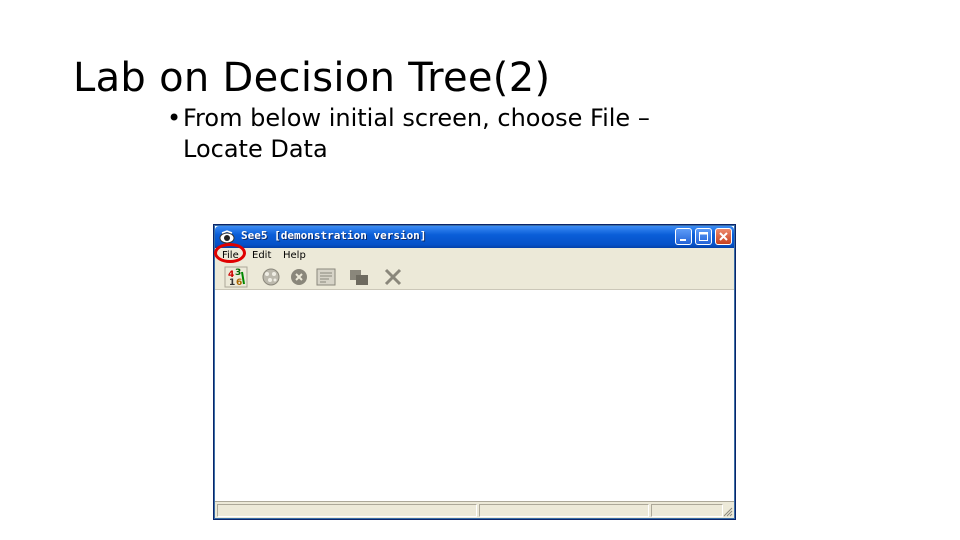 The height and width of the screenshot is (540, 960). What do you see at coordinates (474, 256) in the screenshot?
I see `menu-bar: File Edit Help` at bounding box center [474, 256].